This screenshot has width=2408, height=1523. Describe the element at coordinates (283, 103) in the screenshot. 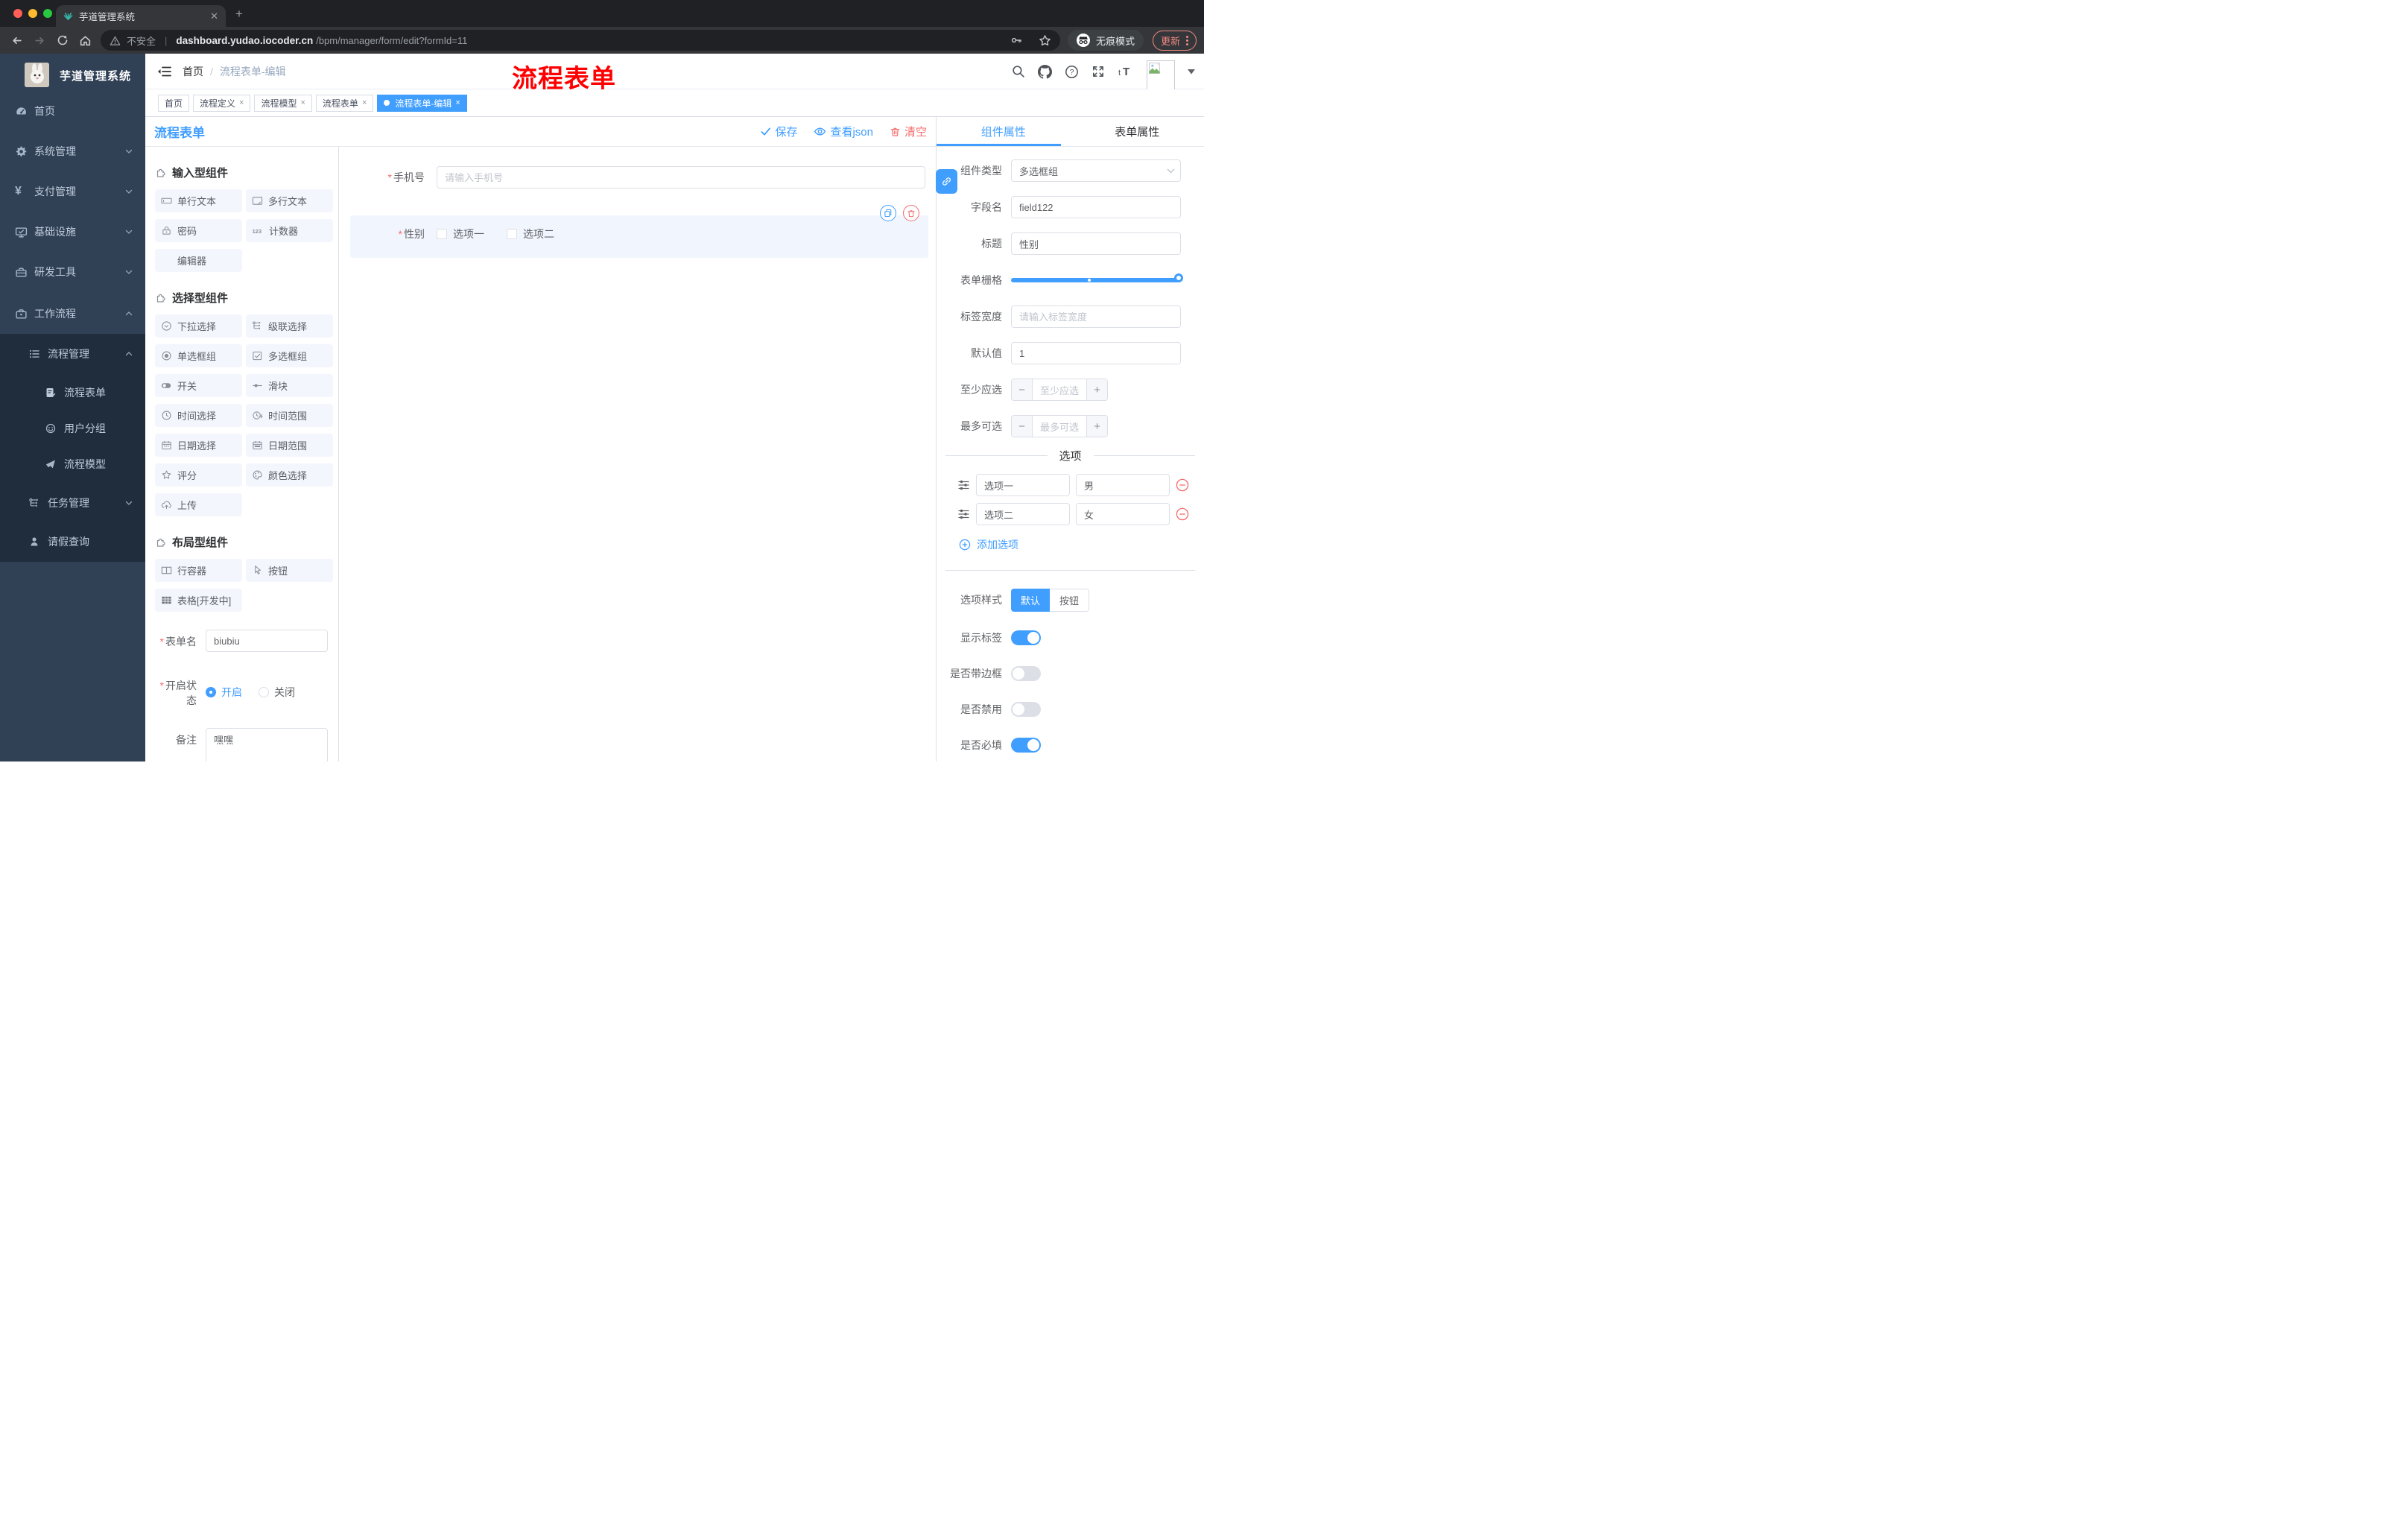

I see `tag-process-model: 流程模型 ×` at that location.